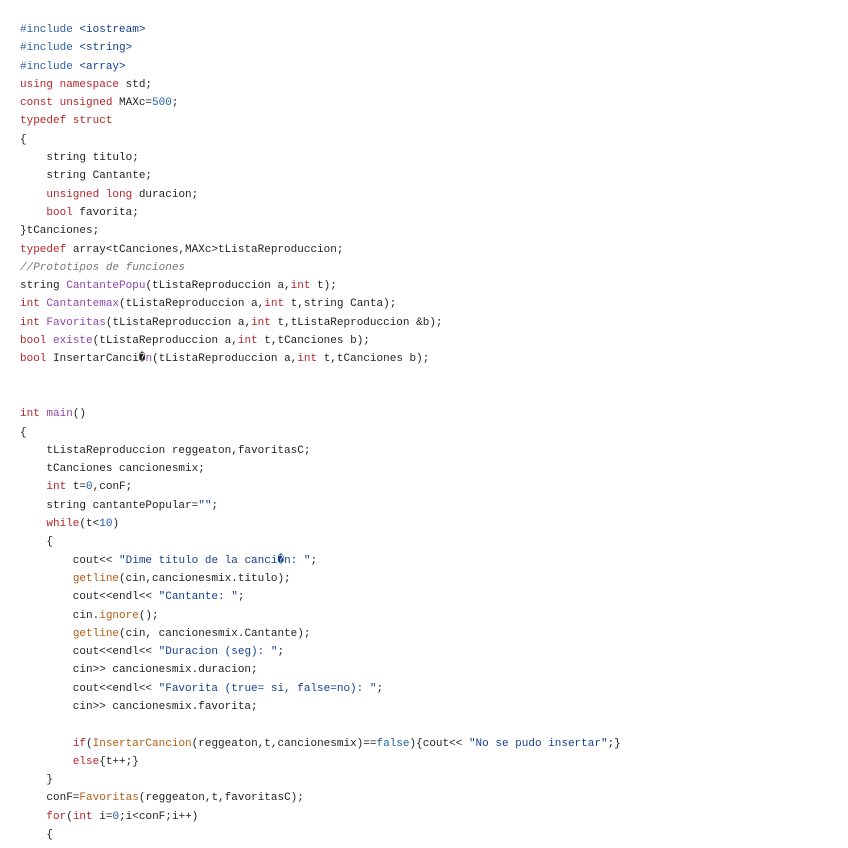 The image size is (848, 848). What do you see at coordinates (205, 505) in the screenshot?
I see `string-literal-token: ""` at bounding box center [205, 505].